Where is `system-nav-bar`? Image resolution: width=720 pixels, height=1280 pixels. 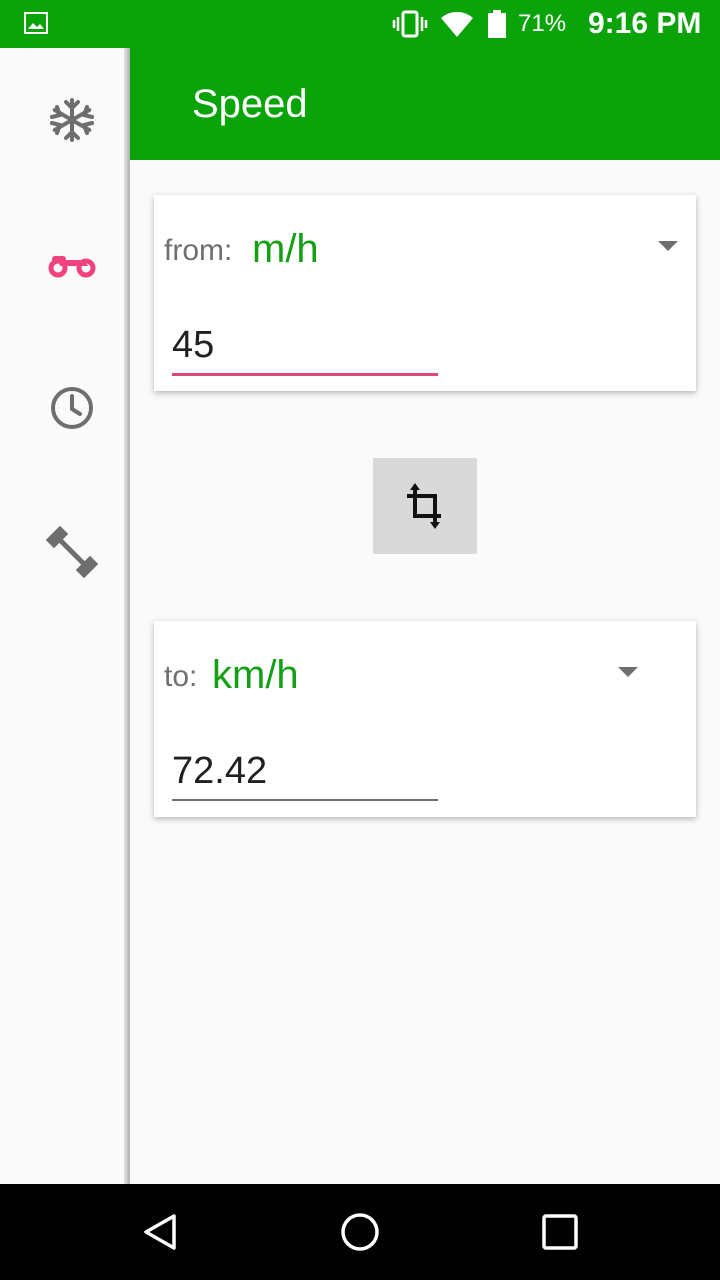
system-nav-bar is located at coordinates (360, 1232).